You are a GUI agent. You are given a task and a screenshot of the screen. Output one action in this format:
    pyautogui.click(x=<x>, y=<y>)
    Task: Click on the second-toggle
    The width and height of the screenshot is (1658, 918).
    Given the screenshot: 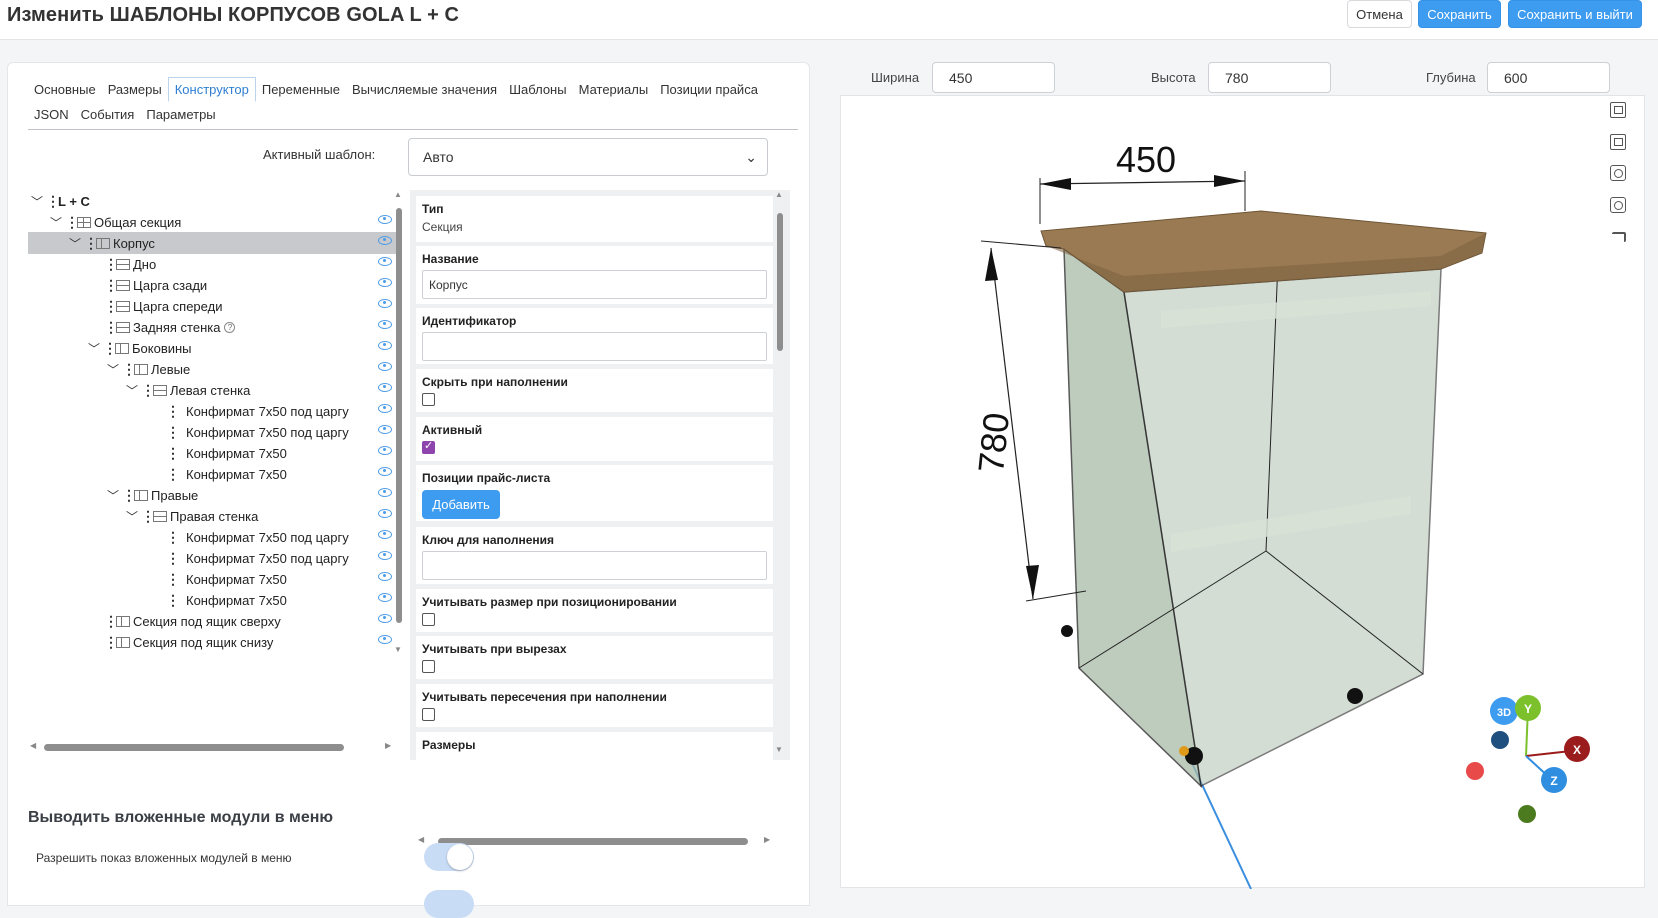 What is the action you would take?
    pyautogui.click(x=449, y=904)
    